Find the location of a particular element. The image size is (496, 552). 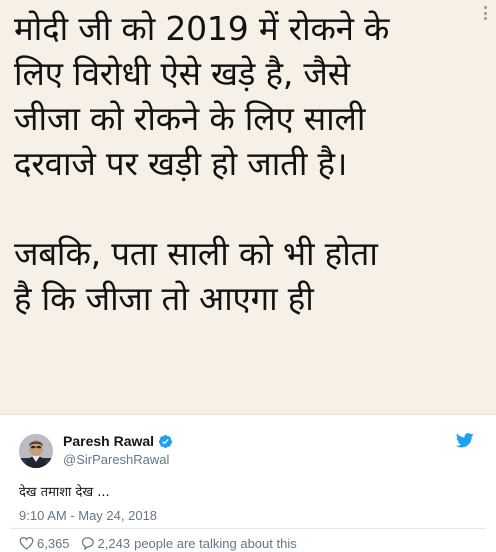

heart-icon is located at coordinates (26, 543).